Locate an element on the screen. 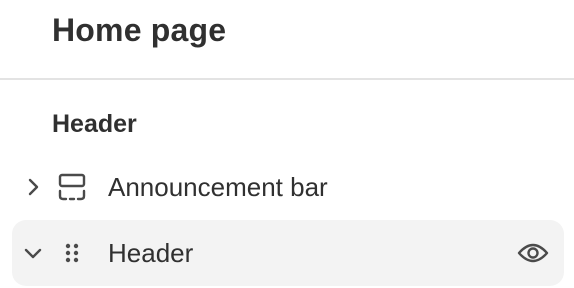 The width and height of the screenshot is (574, 288). section-row-label: Header is located at coordinates (151, 253).